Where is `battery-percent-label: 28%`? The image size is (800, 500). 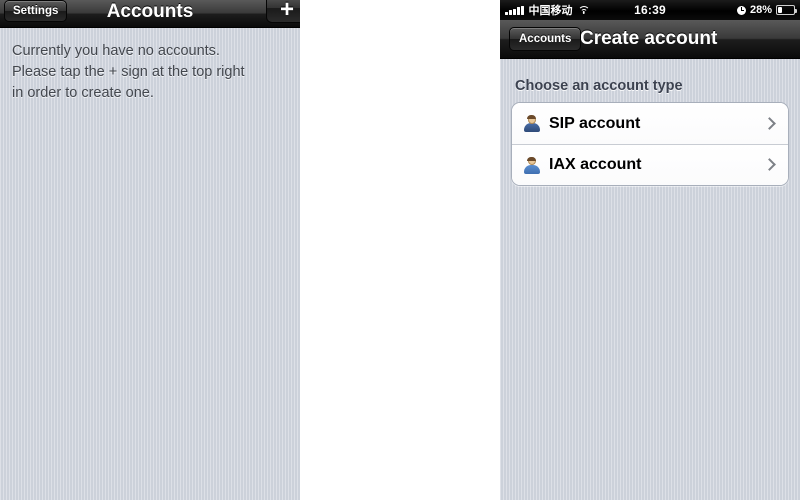 battery-percent-label: 28% is located at coordinates (760, 10).